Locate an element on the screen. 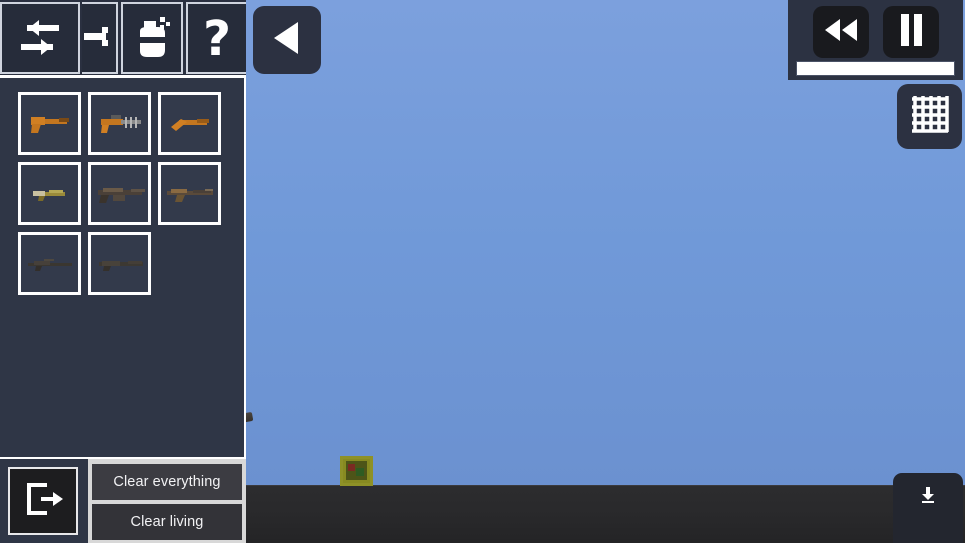  rewind-icon is located at coordinates (841, 32).